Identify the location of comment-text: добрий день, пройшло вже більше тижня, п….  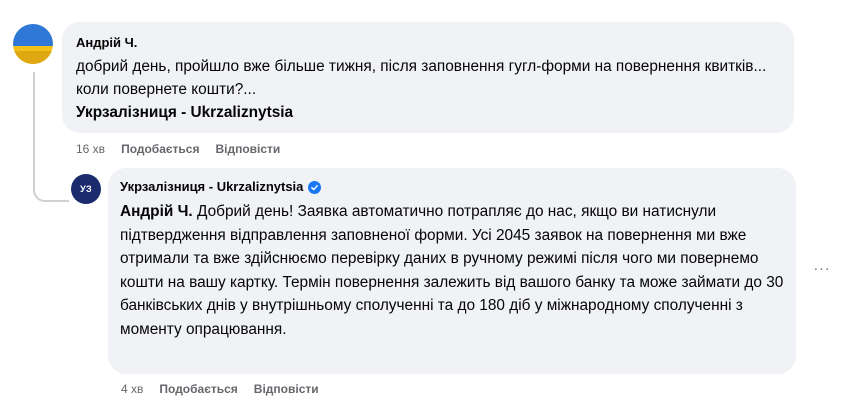
(421, 78).